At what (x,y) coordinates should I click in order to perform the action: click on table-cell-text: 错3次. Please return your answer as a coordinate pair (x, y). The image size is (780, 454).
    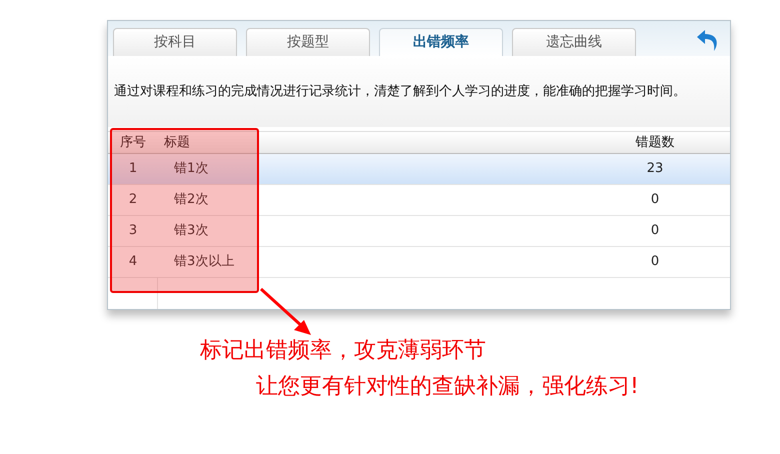
    Looking at the image, I should click on (191, 231).